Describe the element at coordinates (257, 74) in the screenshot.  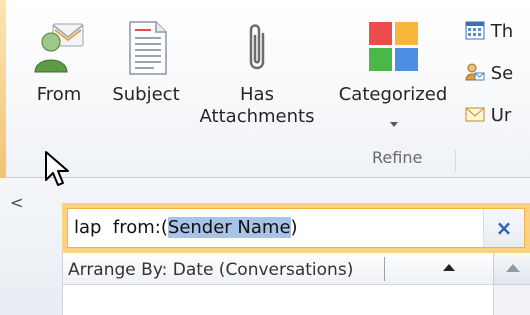
I see `has-attachments-button: Has Attachments` at that location.